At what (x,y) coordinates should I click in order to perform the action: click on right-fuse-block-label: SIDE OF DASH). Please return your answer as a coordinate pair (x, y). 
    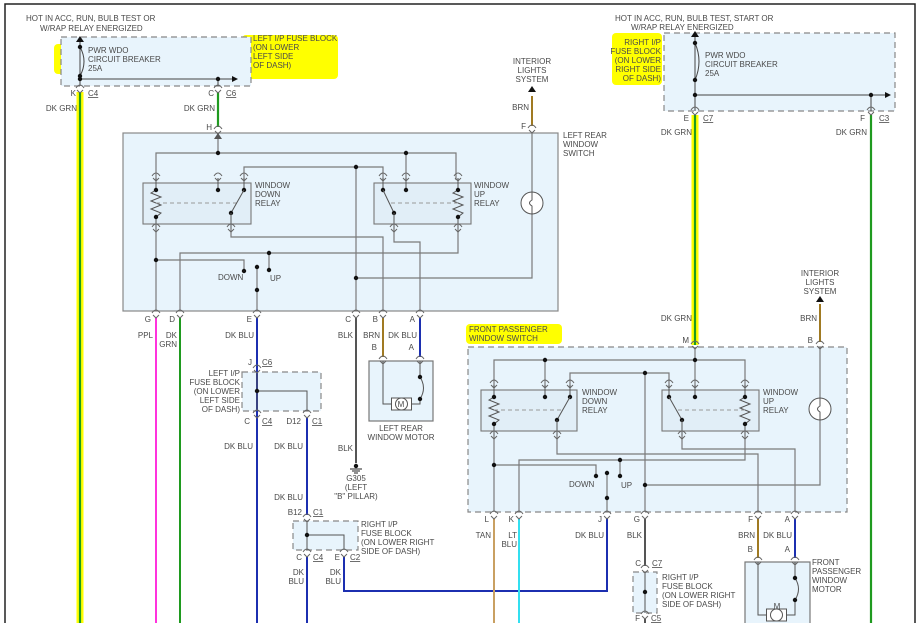
    Looking at the image, I should click on (390, 551).